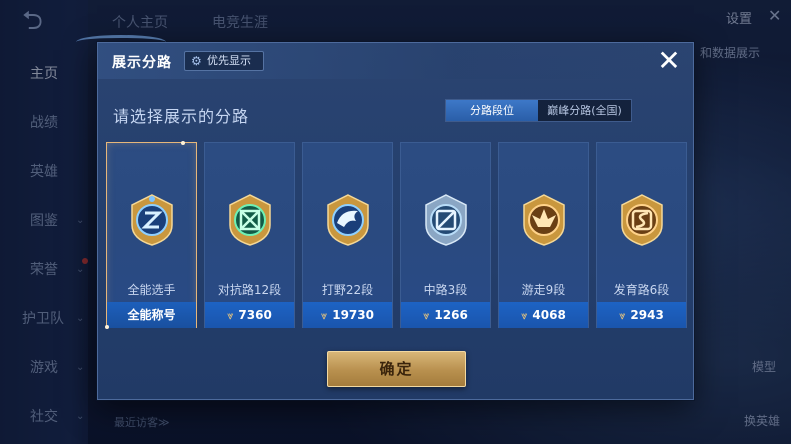  Describe the element at coordinates (642, 220) in the screenshot. I see `farm-lane-emblem-icon` at that location.